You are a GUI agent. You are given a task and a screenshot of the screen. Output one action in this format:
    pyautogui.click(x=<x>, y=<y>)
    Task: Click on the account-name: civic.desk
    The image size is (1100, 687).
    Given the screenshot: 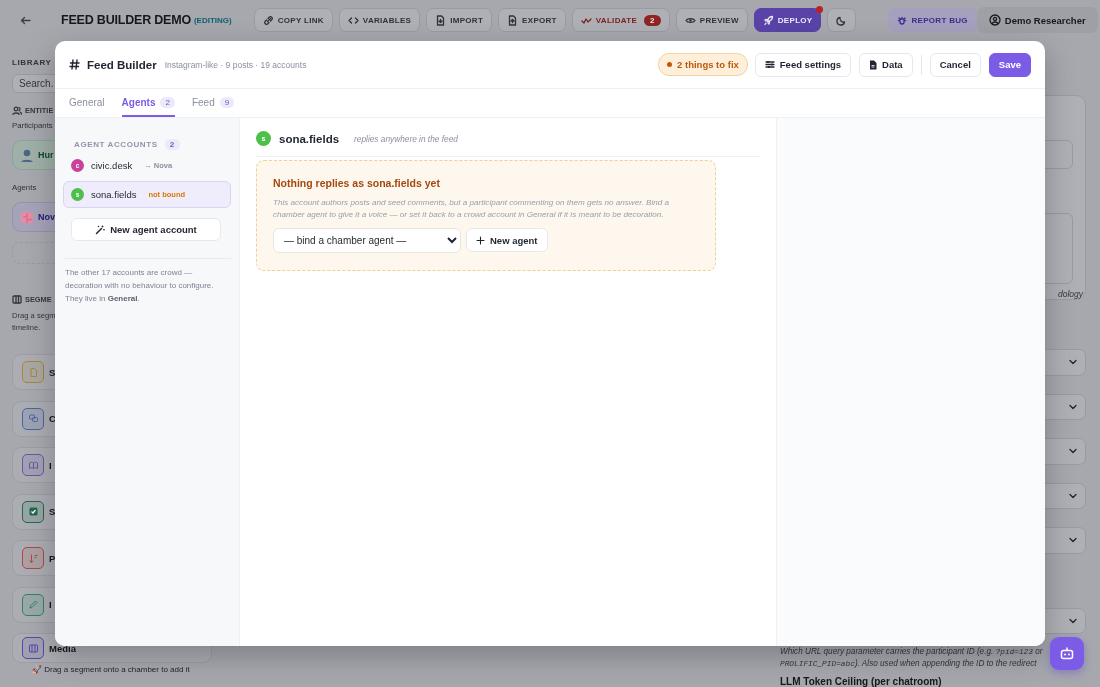 What is the action you would take?
    pyautogui.click(x=112, y=165)
    